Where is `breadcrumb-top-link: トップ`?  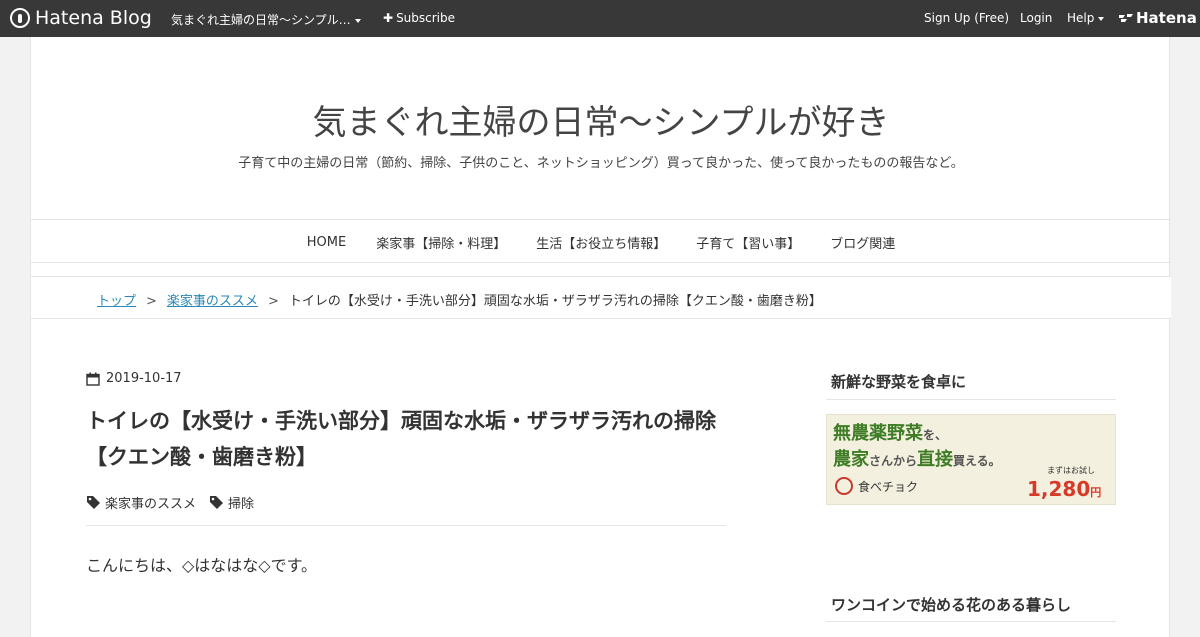
breadcrumb-top-link: トップ is located at coordinates (116, 301).